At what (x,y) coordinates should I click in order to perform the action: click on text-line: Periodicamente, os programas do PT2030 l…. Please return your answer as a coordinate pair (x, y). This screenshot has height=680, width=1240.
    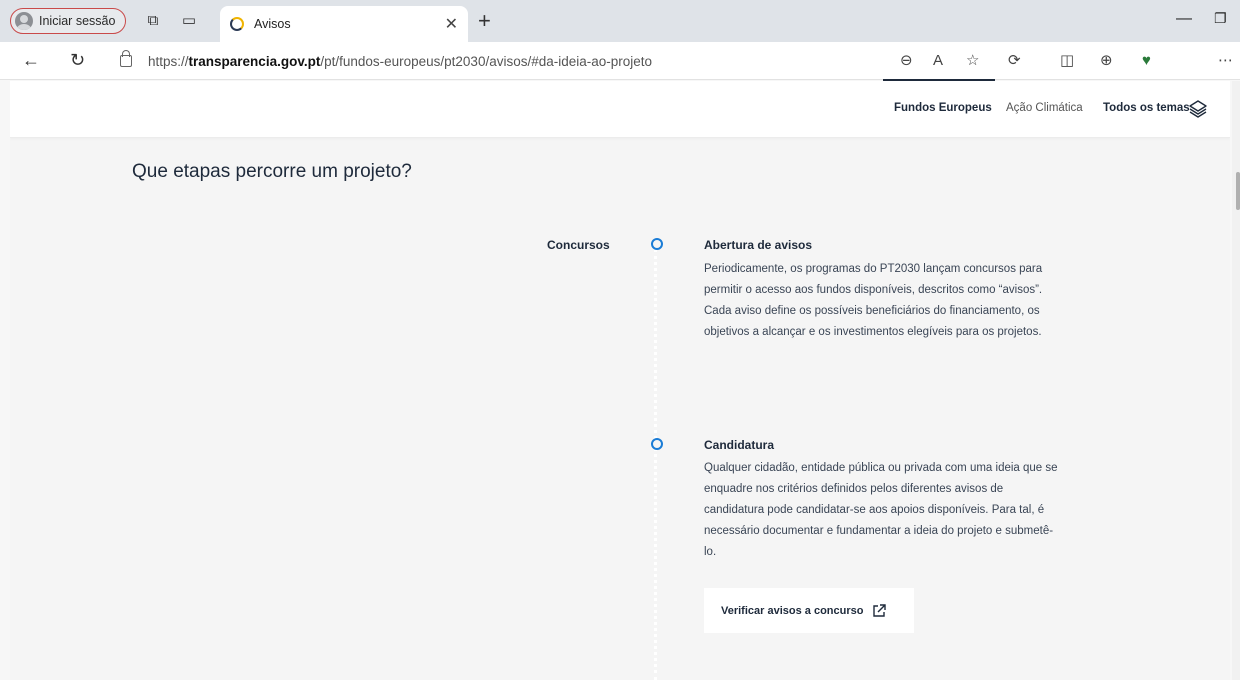
    Looking at the image, I should click on (873, 269).